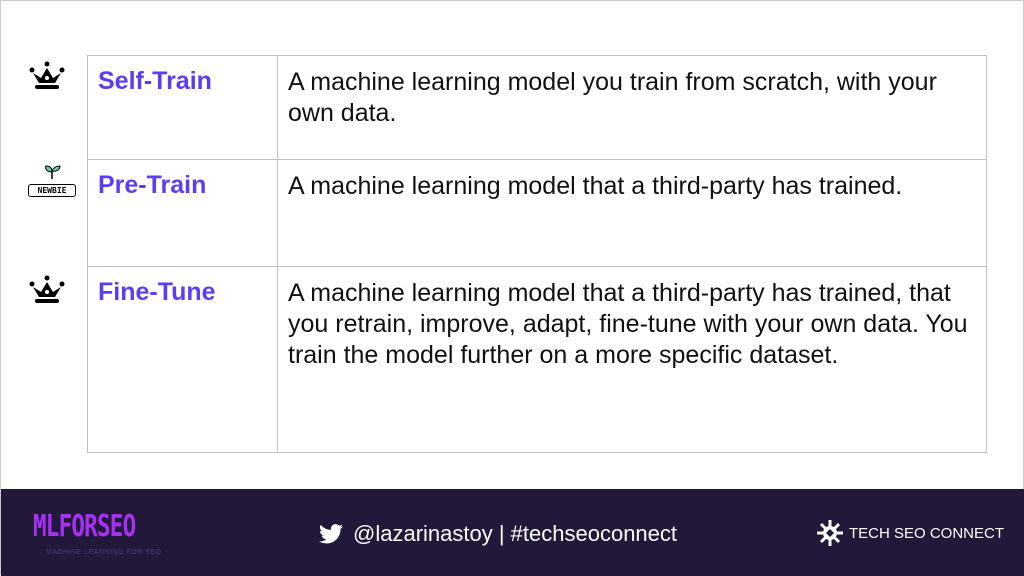 The width and height of the screenshot is (1024, 576). Describe the element at coordinates (104, 552) in the screenshot. I see `logo-subtitle: MACHINE LEARNING FOR SEO` at that location.